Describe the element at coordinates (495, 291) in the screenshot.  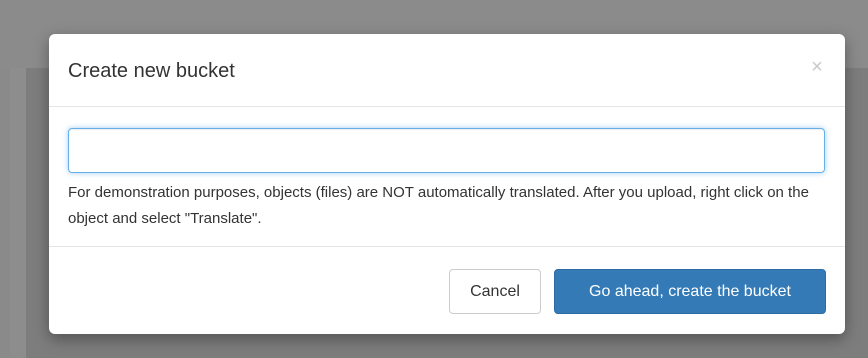
I see `cancel-button: Cancel` at that location.